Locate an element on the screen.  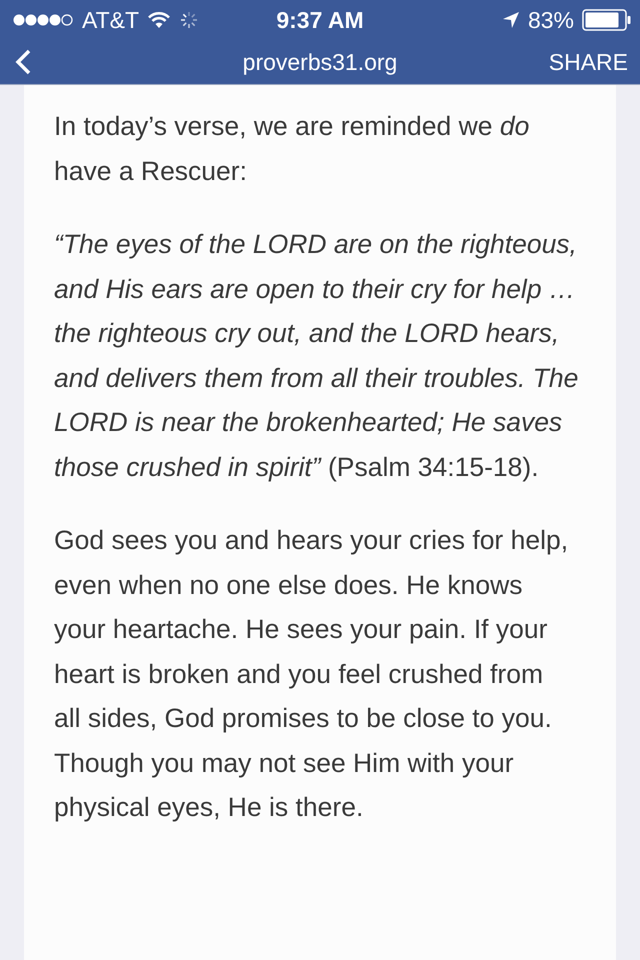
loading-icon is located at coordinates (189, 20).